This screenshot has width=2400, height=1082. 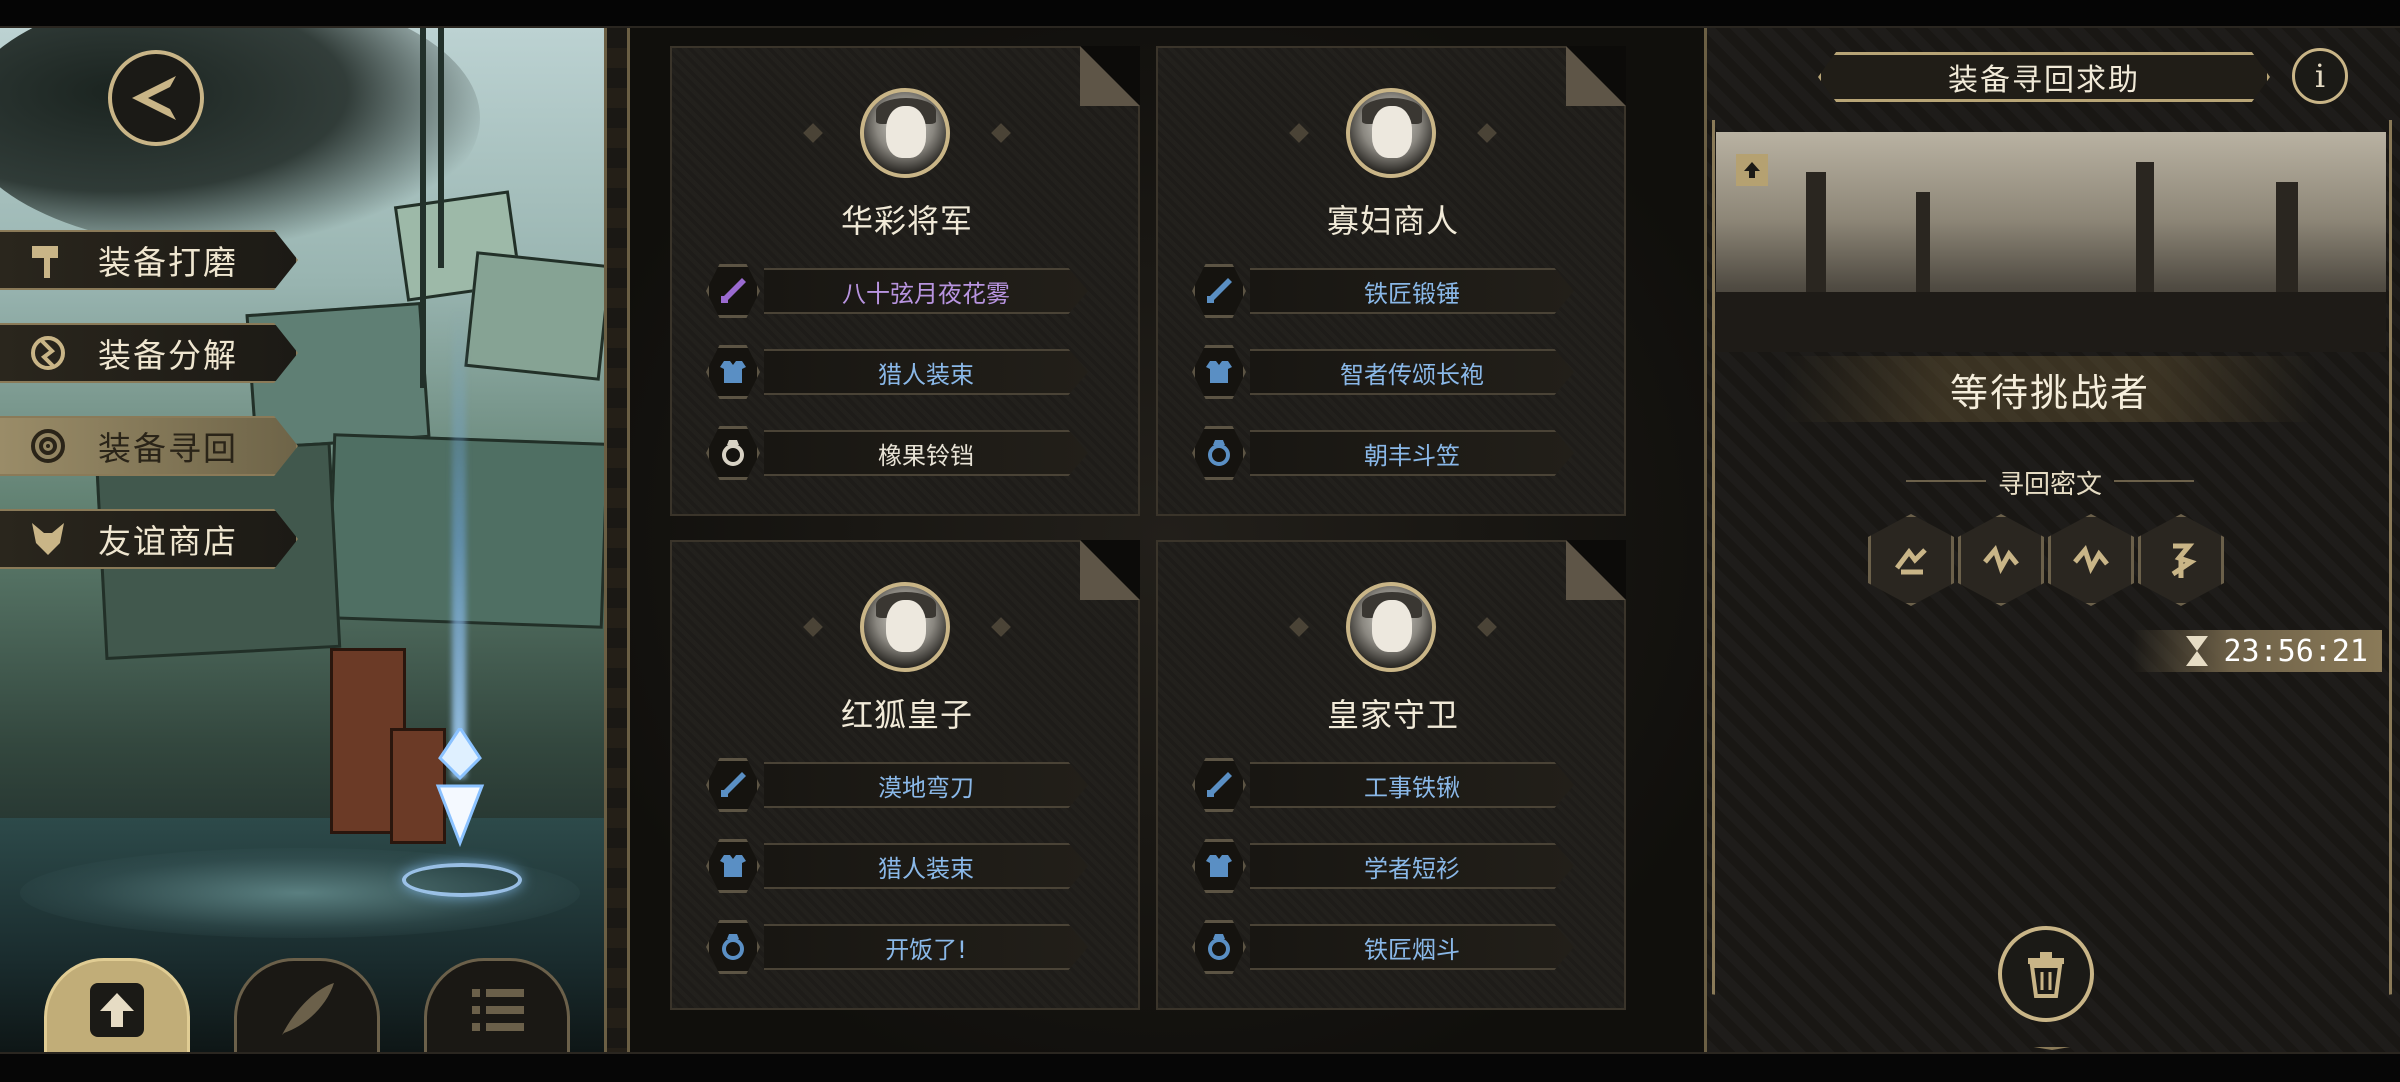 I want to click on back-button, so click(x=156, y=98).